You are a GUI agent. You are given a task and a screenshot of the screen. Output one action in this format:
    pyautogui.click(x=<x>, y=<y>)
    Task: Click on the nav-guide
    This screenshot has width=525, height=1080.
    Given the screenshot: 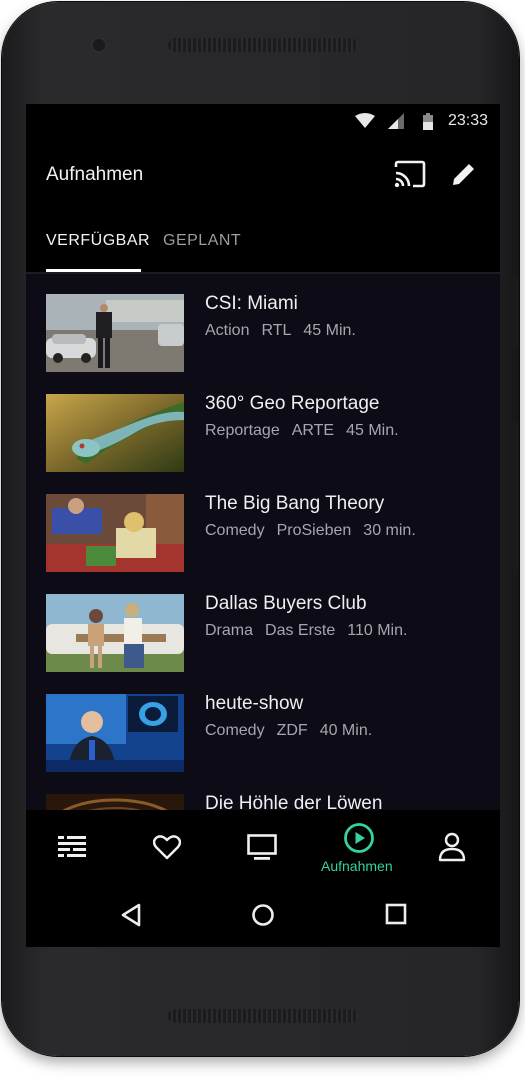 What is the action you would take?
    pyautogui.click(x=76, y=847)
    